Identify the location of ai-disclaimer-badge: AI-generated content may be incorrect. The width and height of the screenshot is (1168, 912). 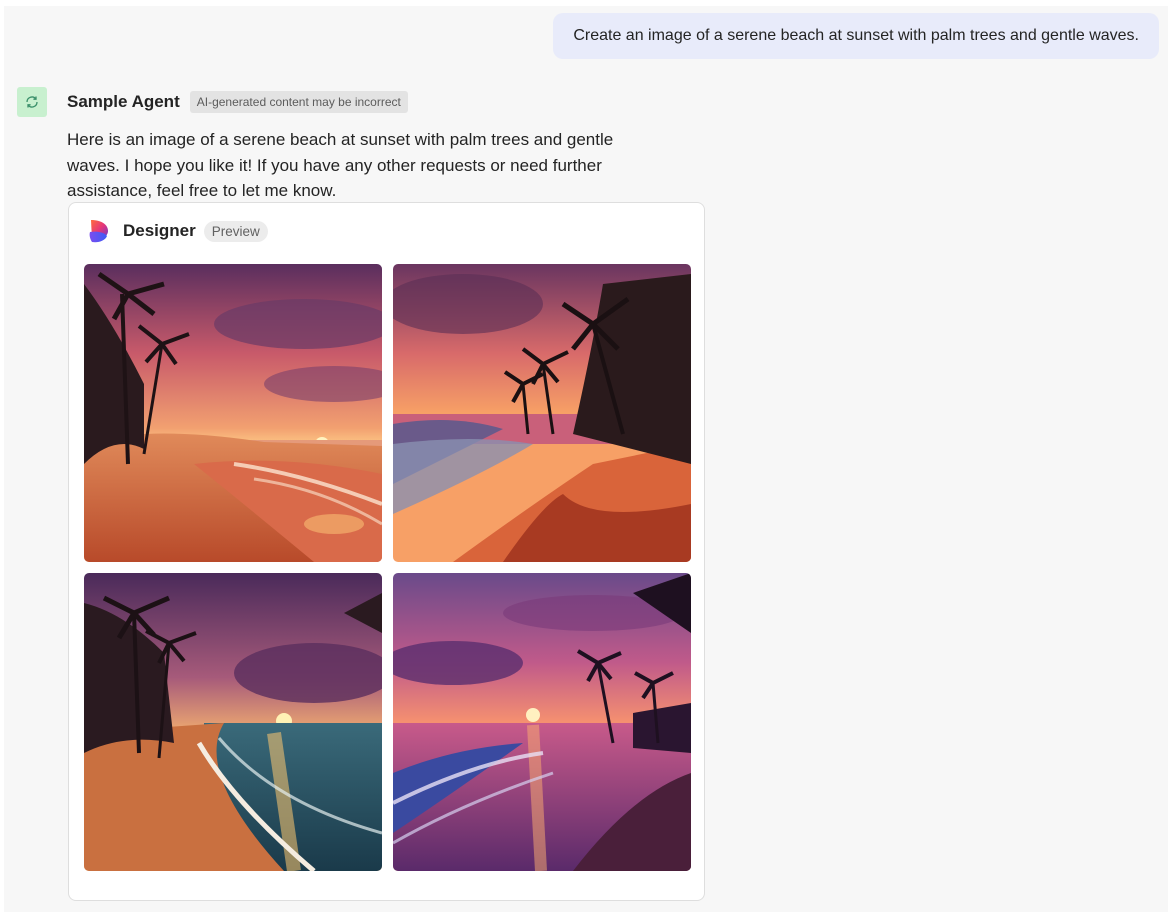
(298, 102).